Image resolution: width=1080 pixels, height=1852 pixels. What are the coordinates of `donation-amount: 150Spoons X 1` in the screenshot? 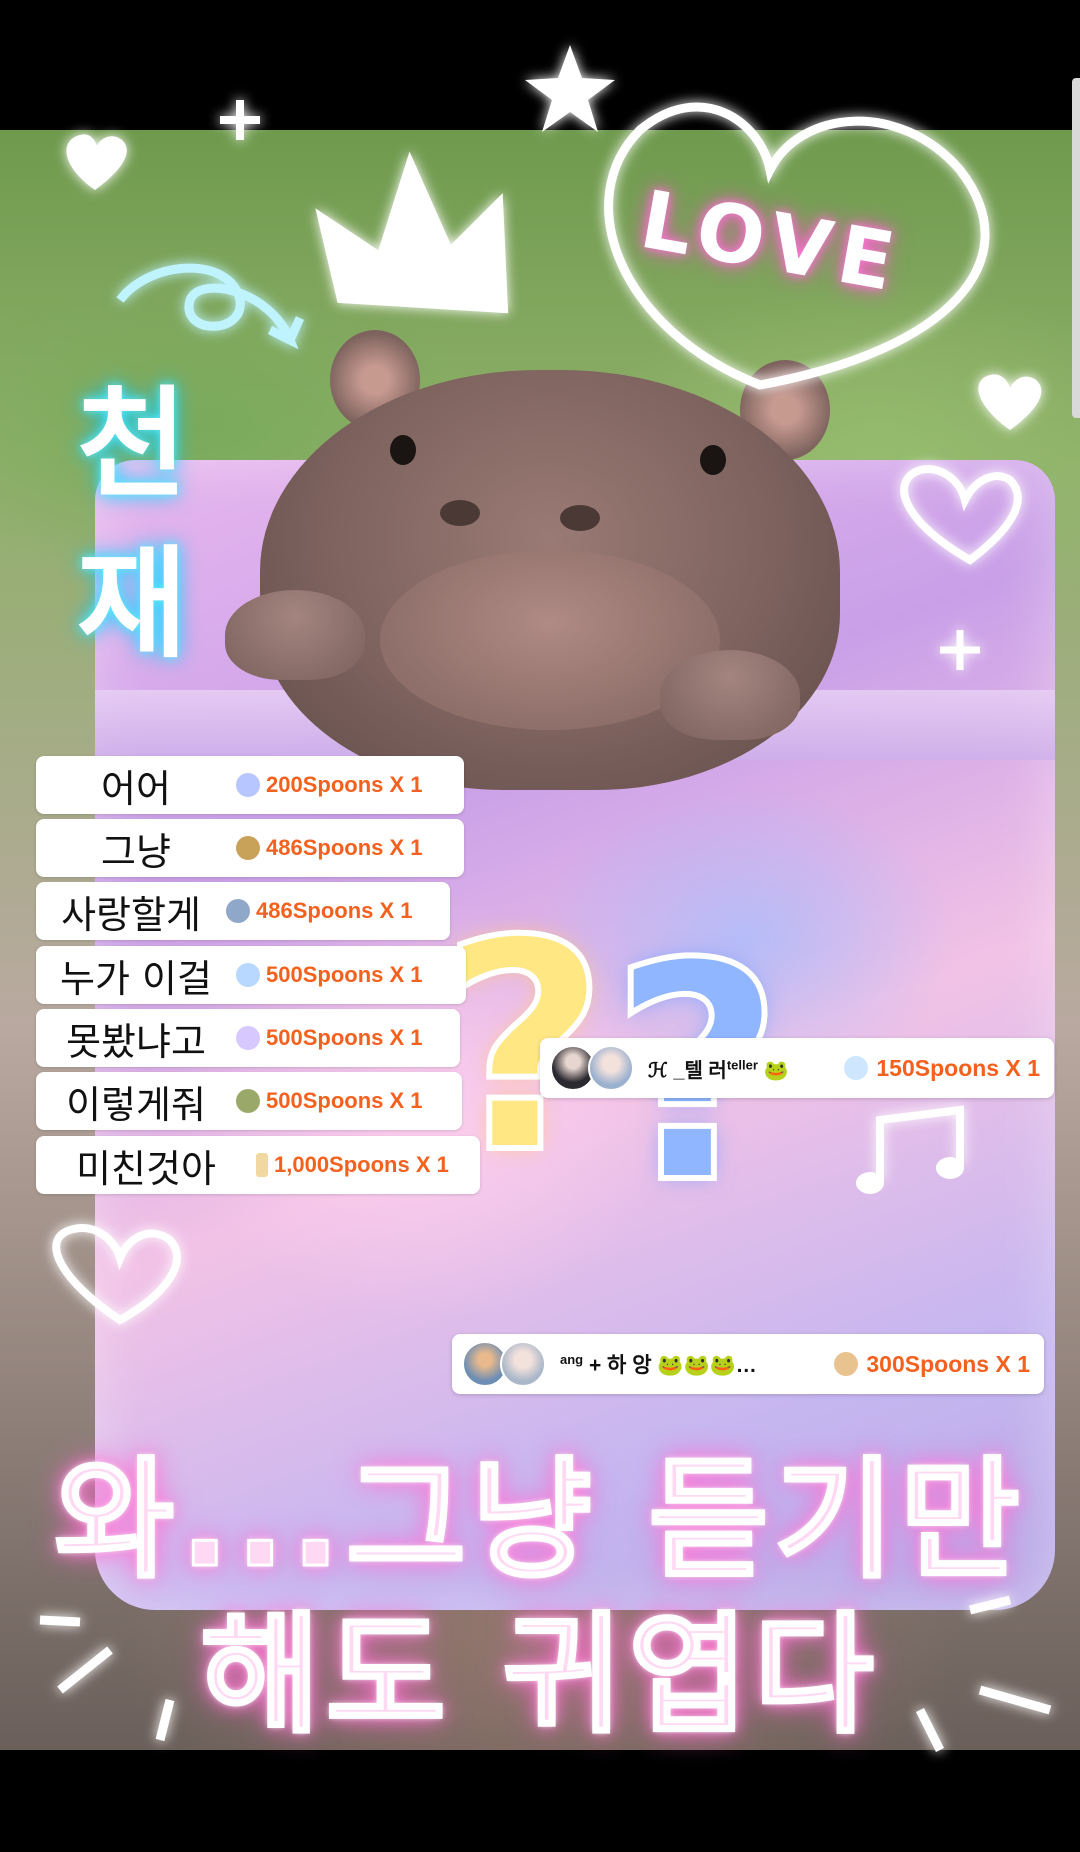 It's located at (942, 1068).